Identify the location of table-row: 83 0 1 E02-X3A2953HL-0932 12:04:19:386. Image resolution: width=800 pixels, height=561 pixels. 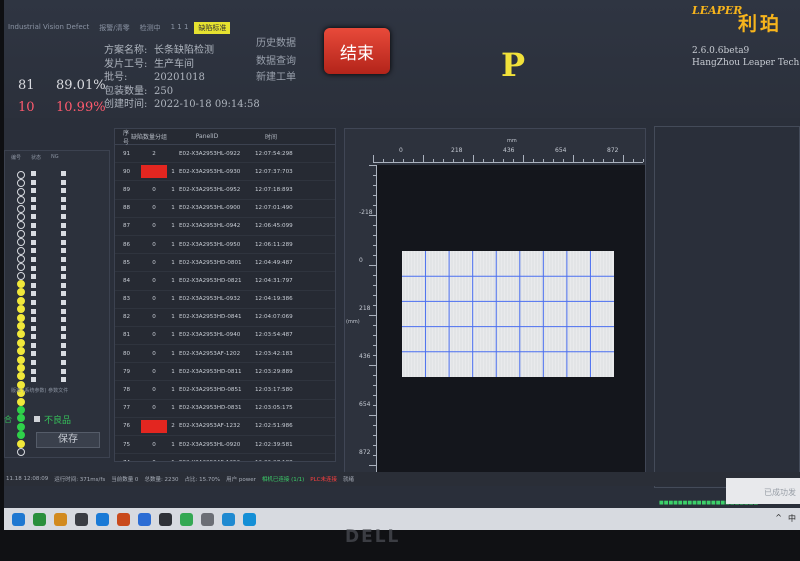
(225, 300).